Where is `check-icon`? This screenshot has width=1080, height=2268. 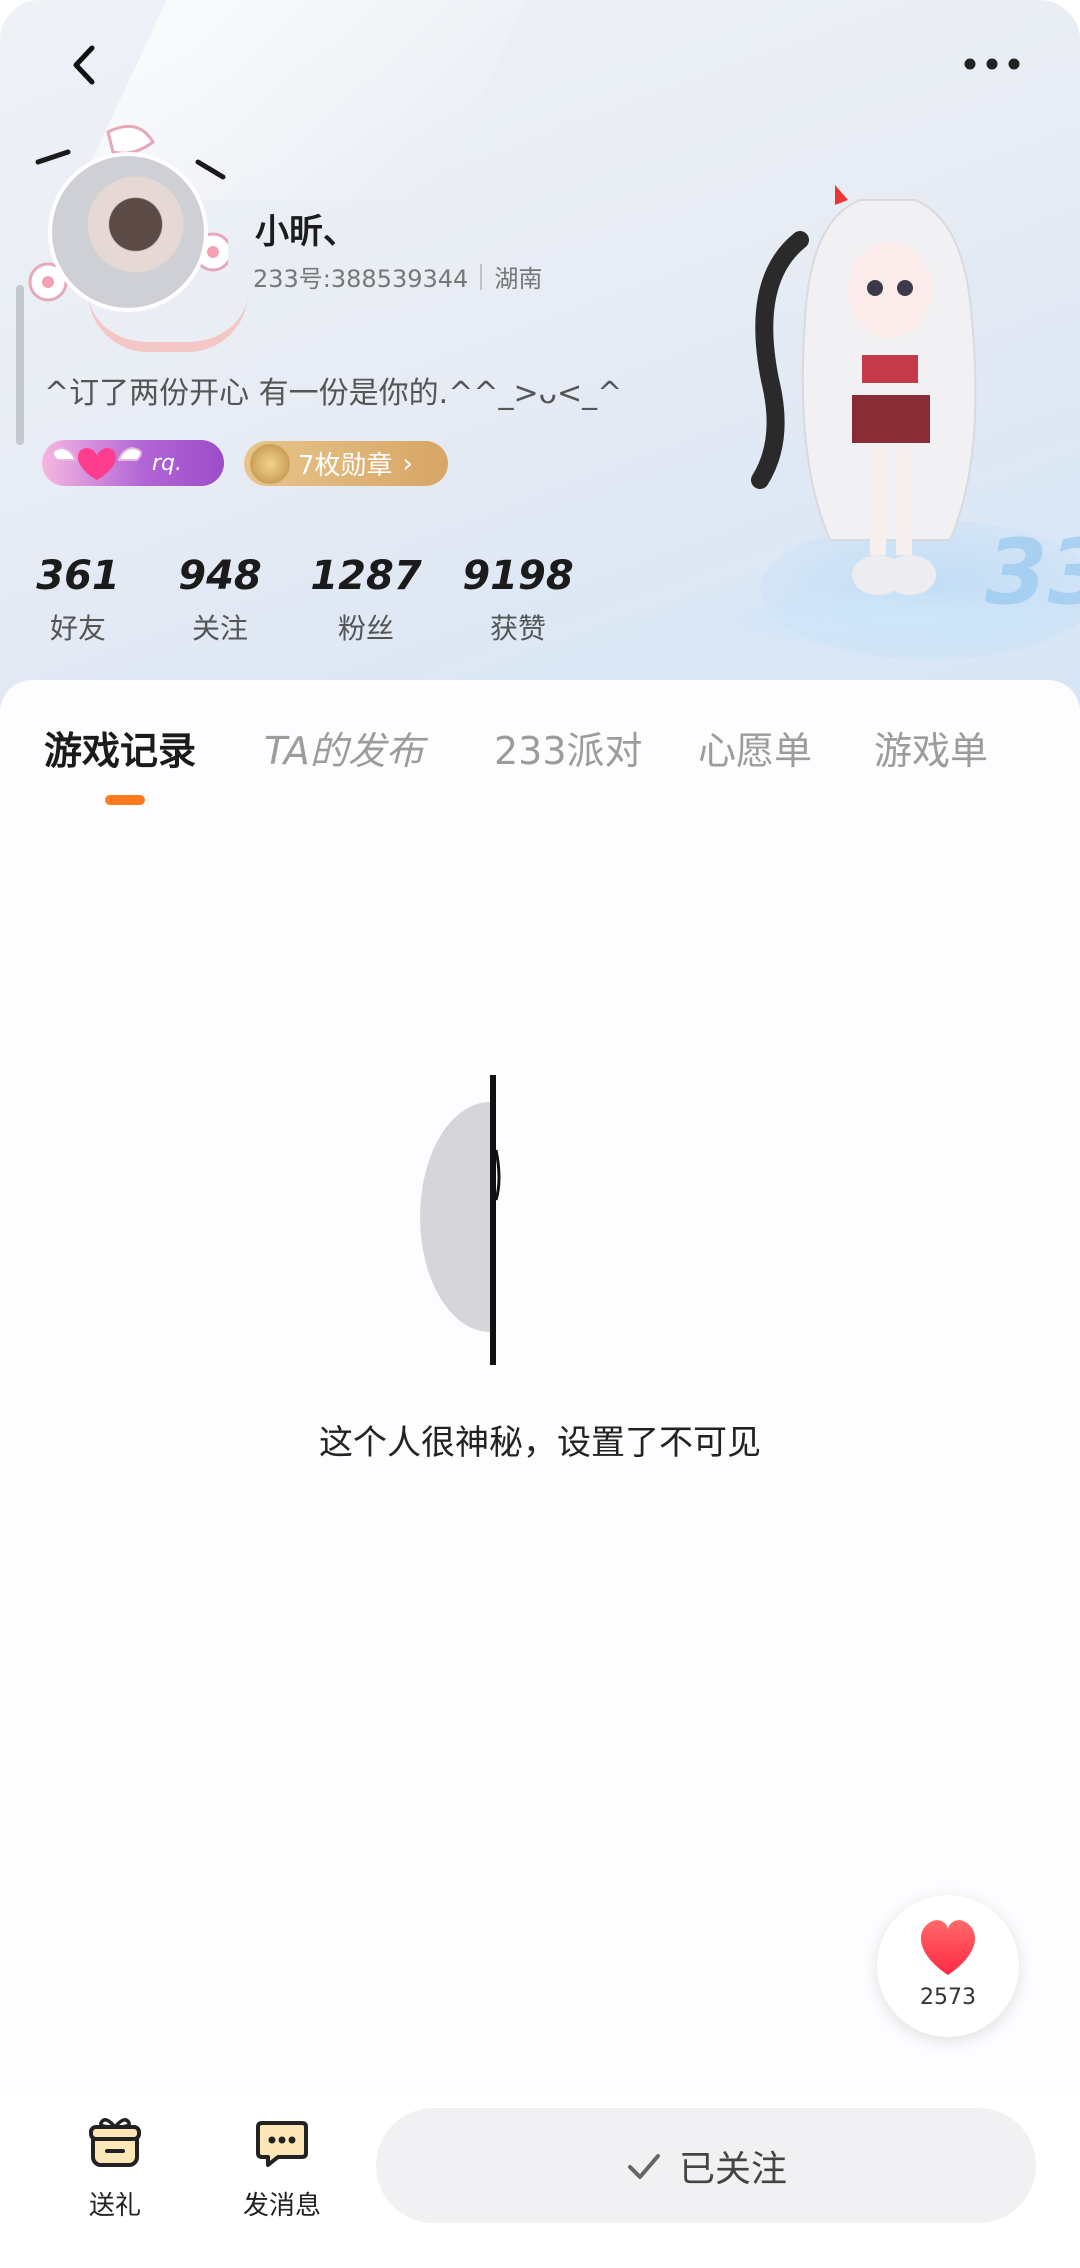 check-icon is located at coordinates (643, 2166).